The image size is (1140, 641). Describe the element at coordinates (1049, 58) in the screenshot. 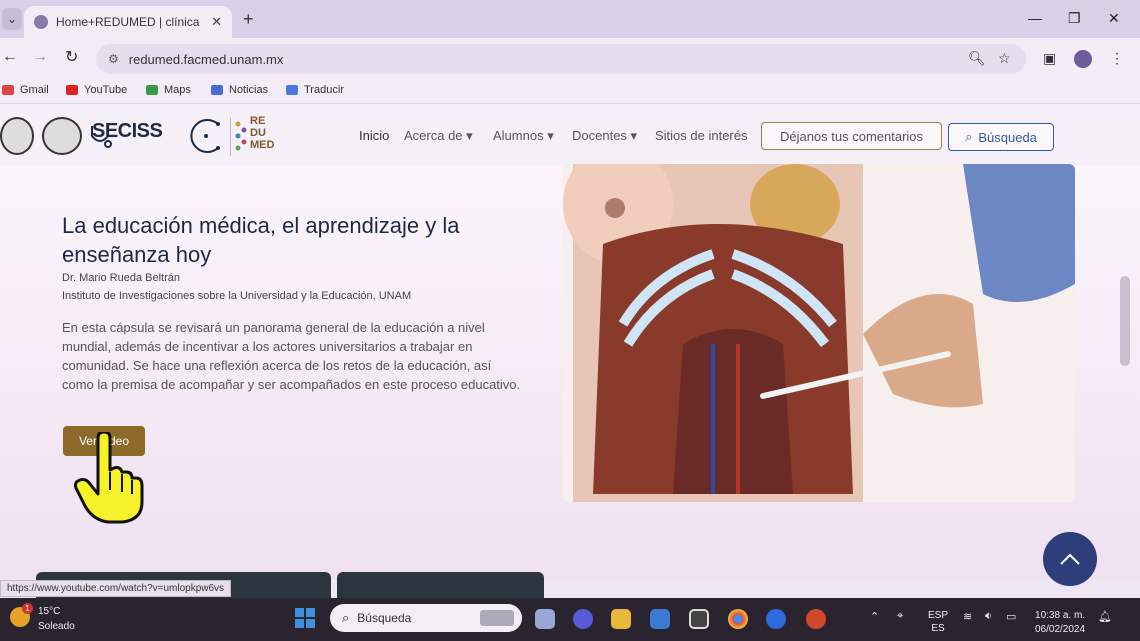

I see `side-panel-icon: ▣` at that location.